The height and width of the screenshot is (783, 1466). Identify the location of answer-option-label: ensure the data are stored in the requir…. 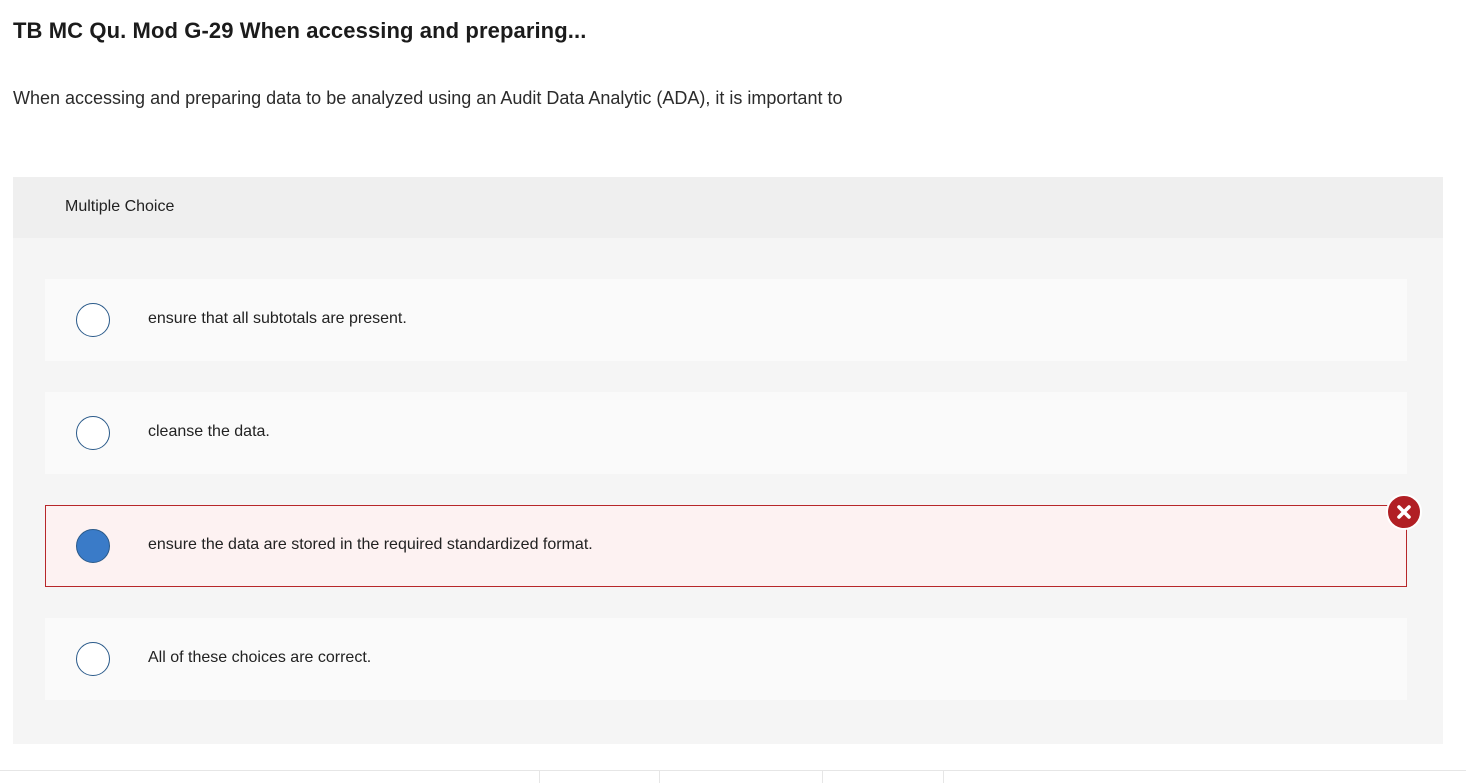
(370, 544).